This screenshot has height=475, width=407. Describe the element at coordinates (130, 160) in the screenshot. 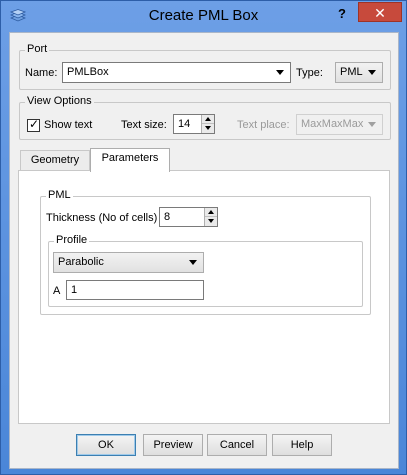

I see `tab-parameters: Parameters` at that location.